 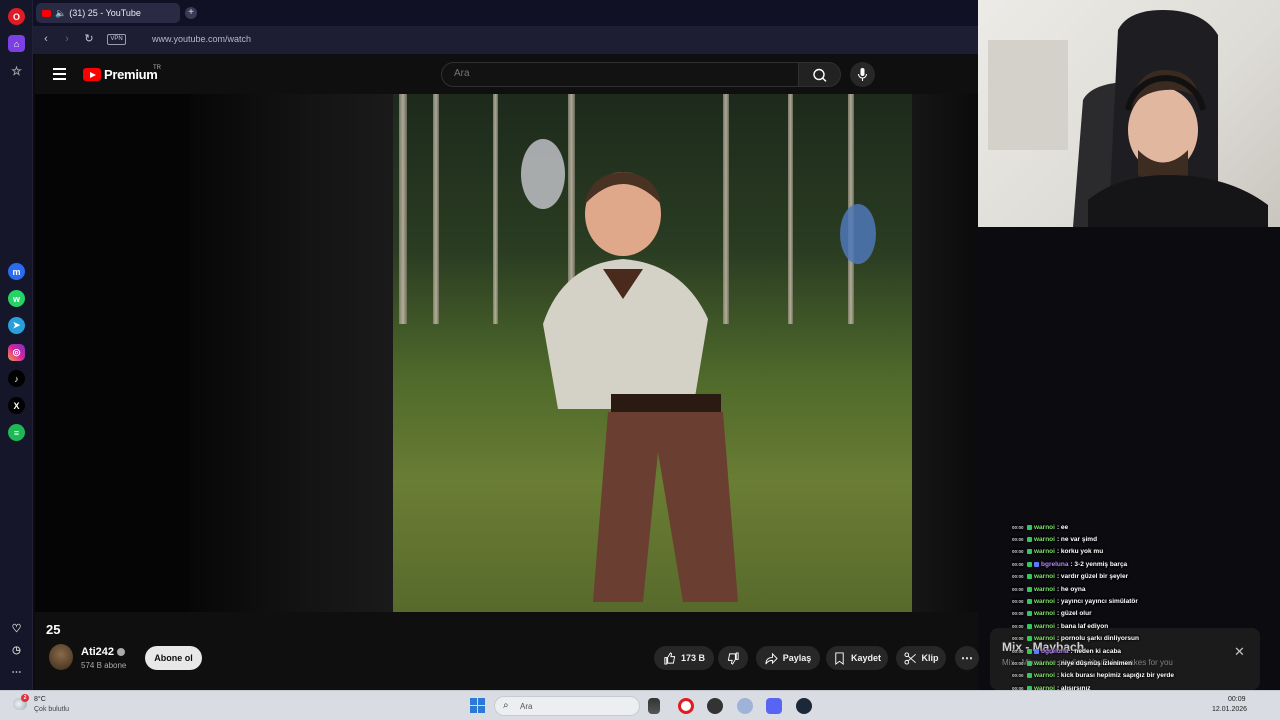 I want to click on youtube-logo-icon, so click(x=92, y=74).